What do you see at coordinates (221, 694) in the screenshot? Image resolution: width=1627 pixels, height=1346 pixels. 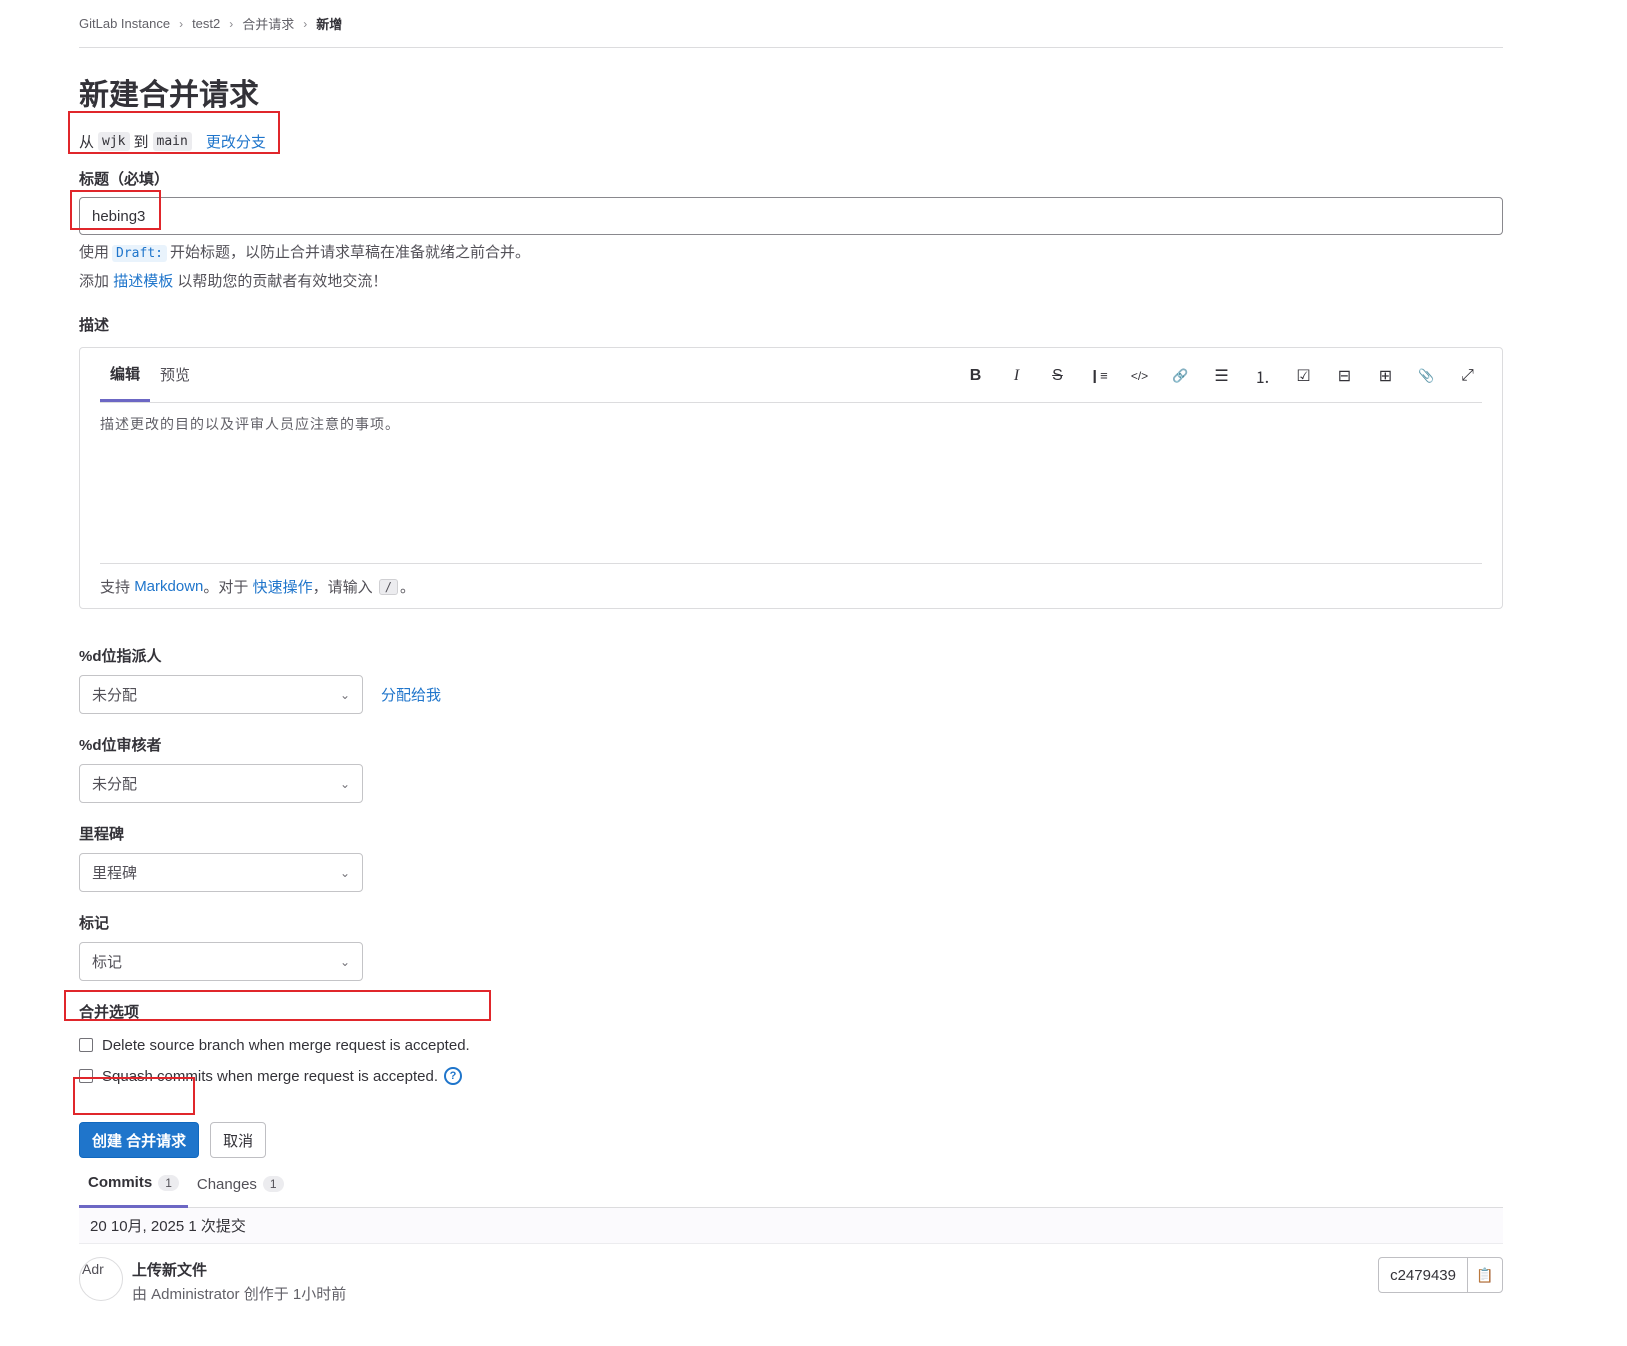 I see `assignee-select: 未分配 ⌄` at bounding box center [221, 694].